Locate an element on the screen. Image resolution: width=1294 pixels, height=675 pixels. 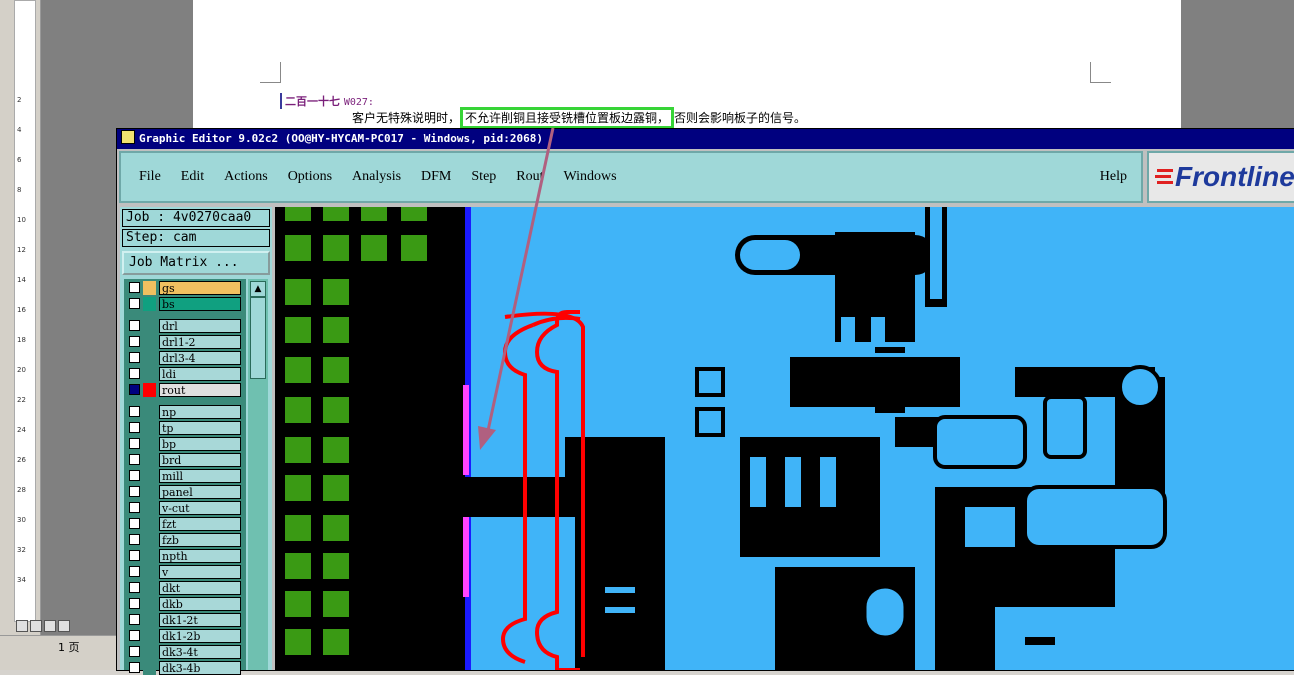
menu-analysis: Analysis is located at coordinates (376, 177).